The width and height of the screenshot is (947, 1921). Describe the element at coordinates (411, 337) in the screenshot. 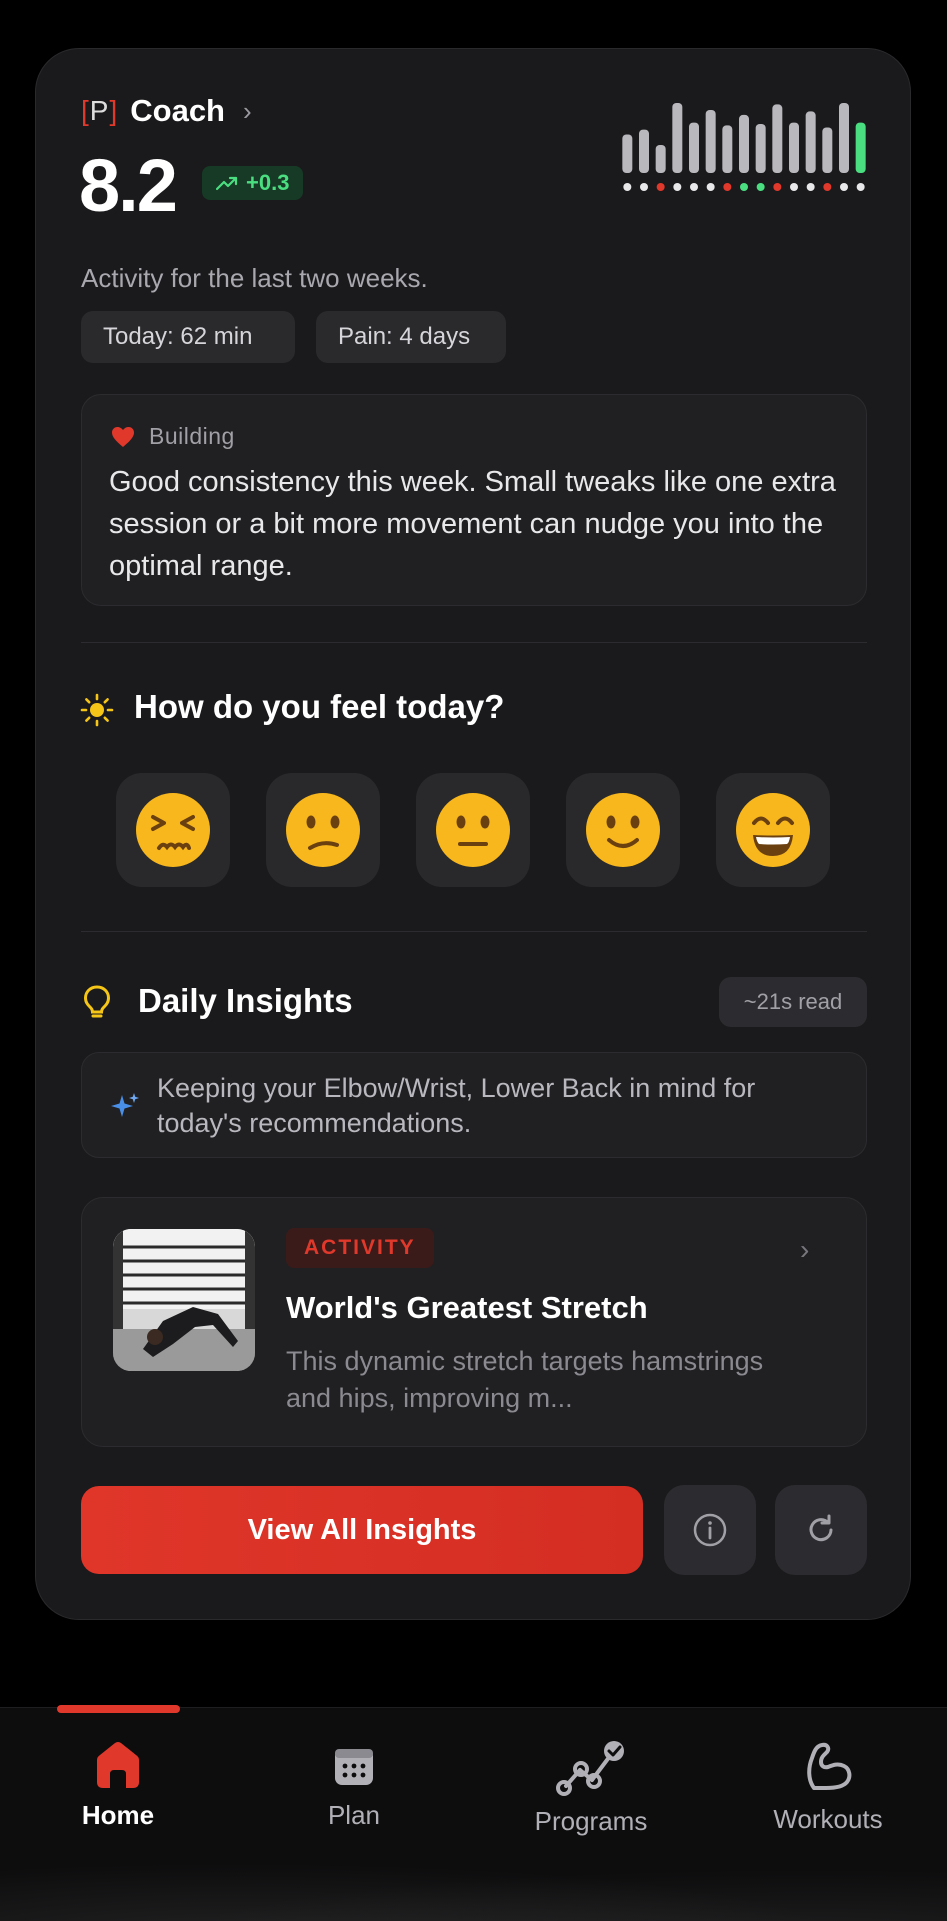

I see `pain-days-pill: Pain: 4 days` at that location.